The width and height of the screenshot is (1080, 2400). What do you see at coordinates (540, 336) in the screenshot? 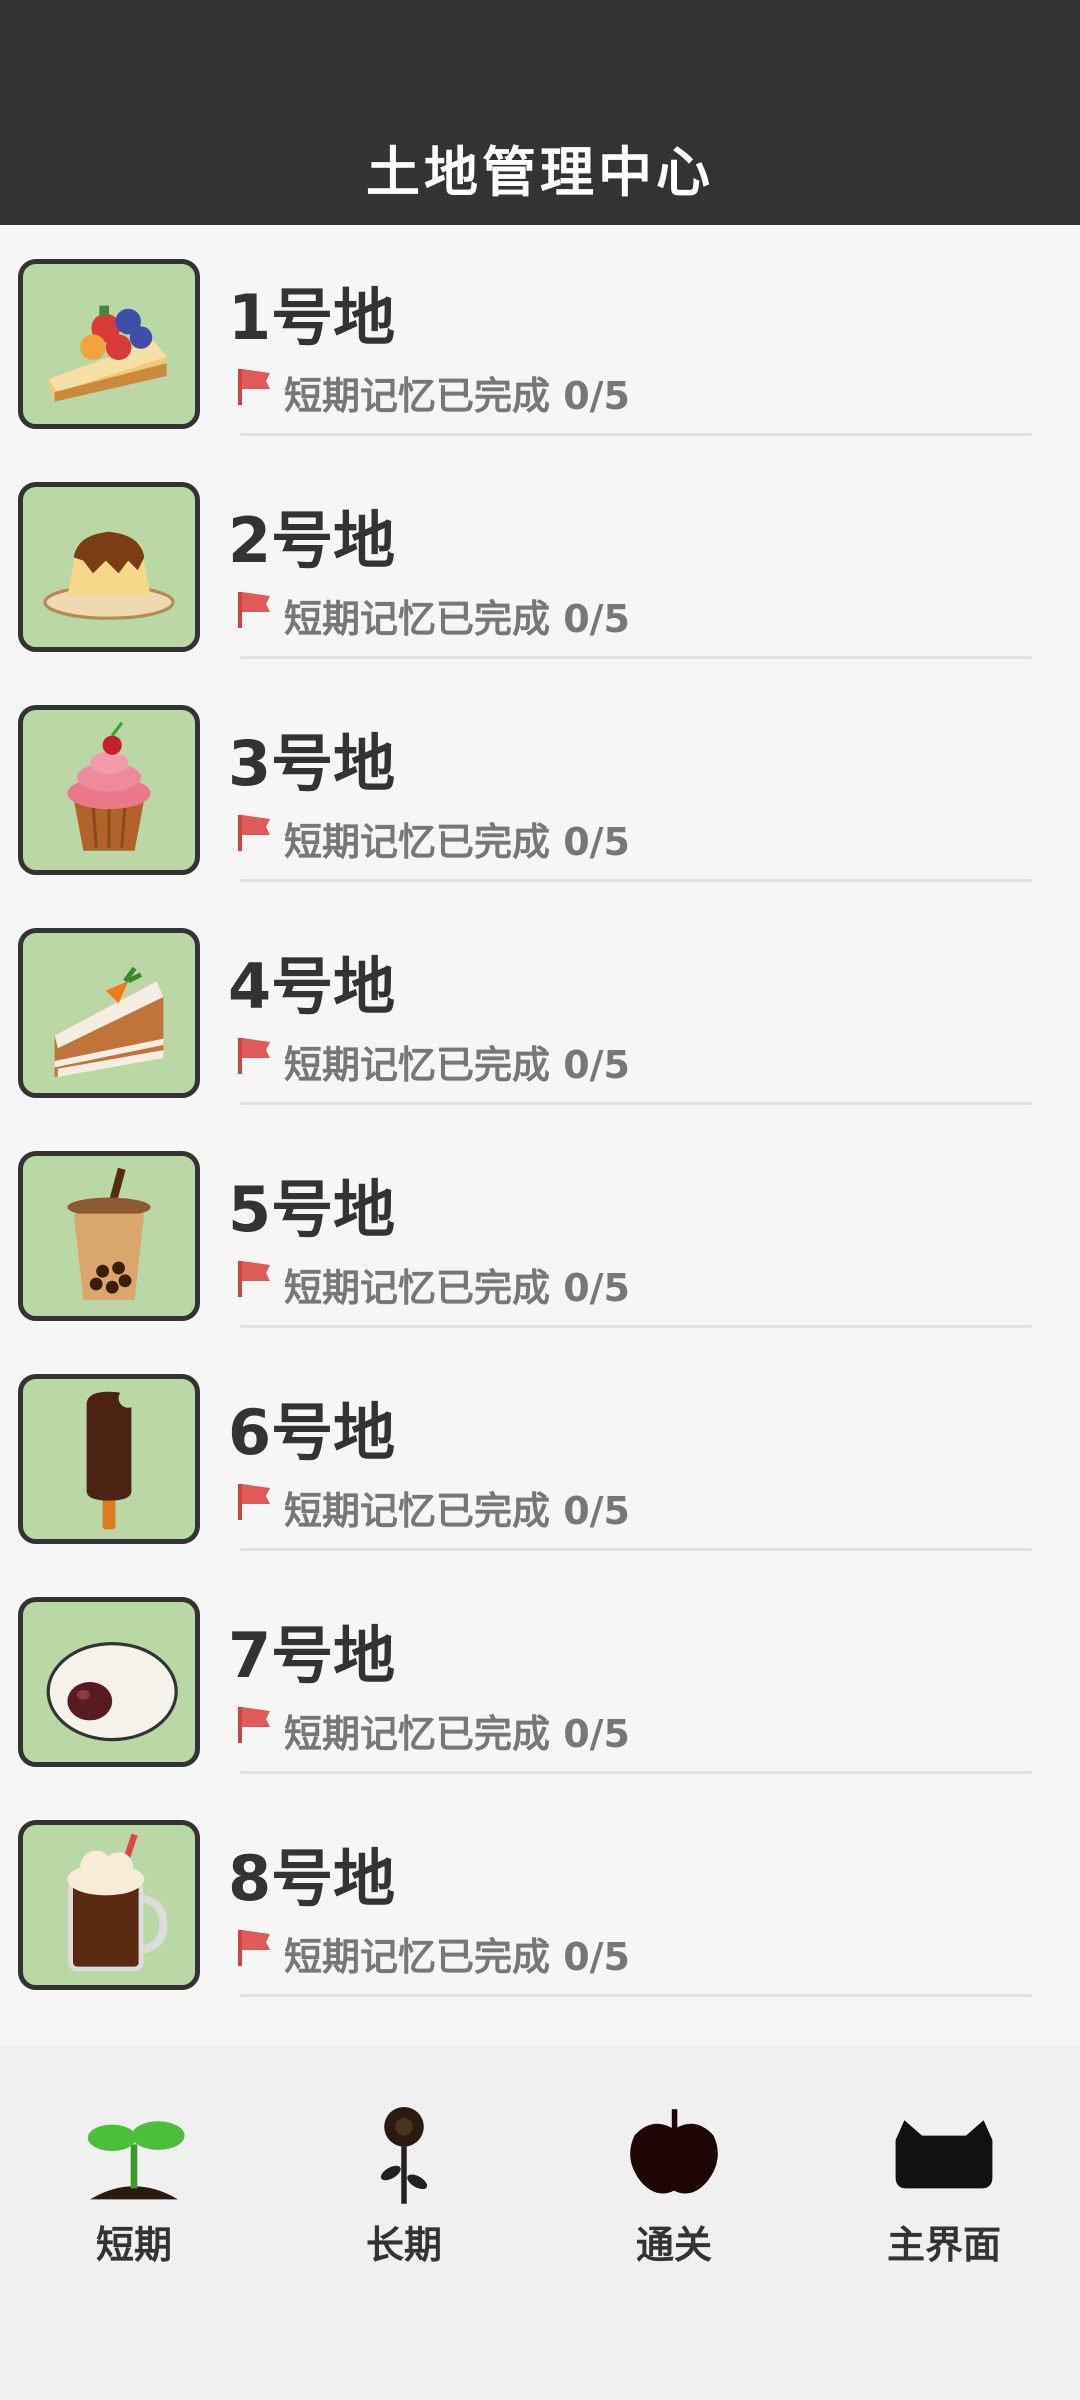
I see `plot-item-1: 1号地 短期记忆已完成 0/5` at bounding box center [540, 336].